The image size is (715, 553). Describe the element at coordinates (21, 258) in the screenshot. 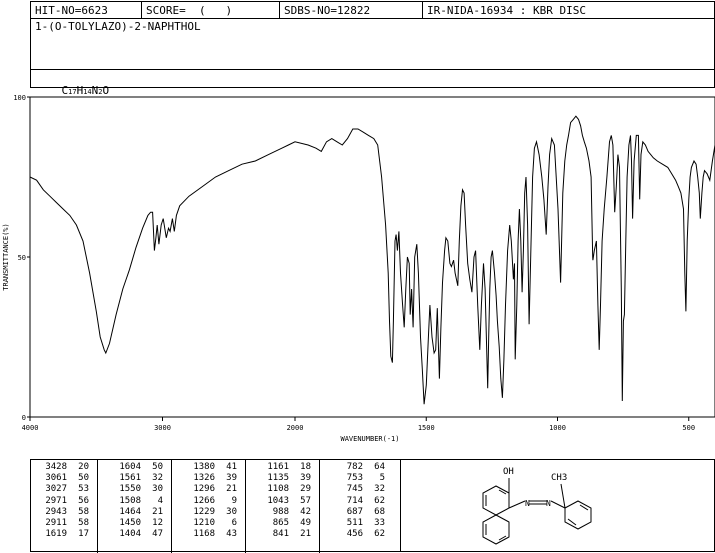

I see `y-axis-ticks: 100 50 0` at that location.